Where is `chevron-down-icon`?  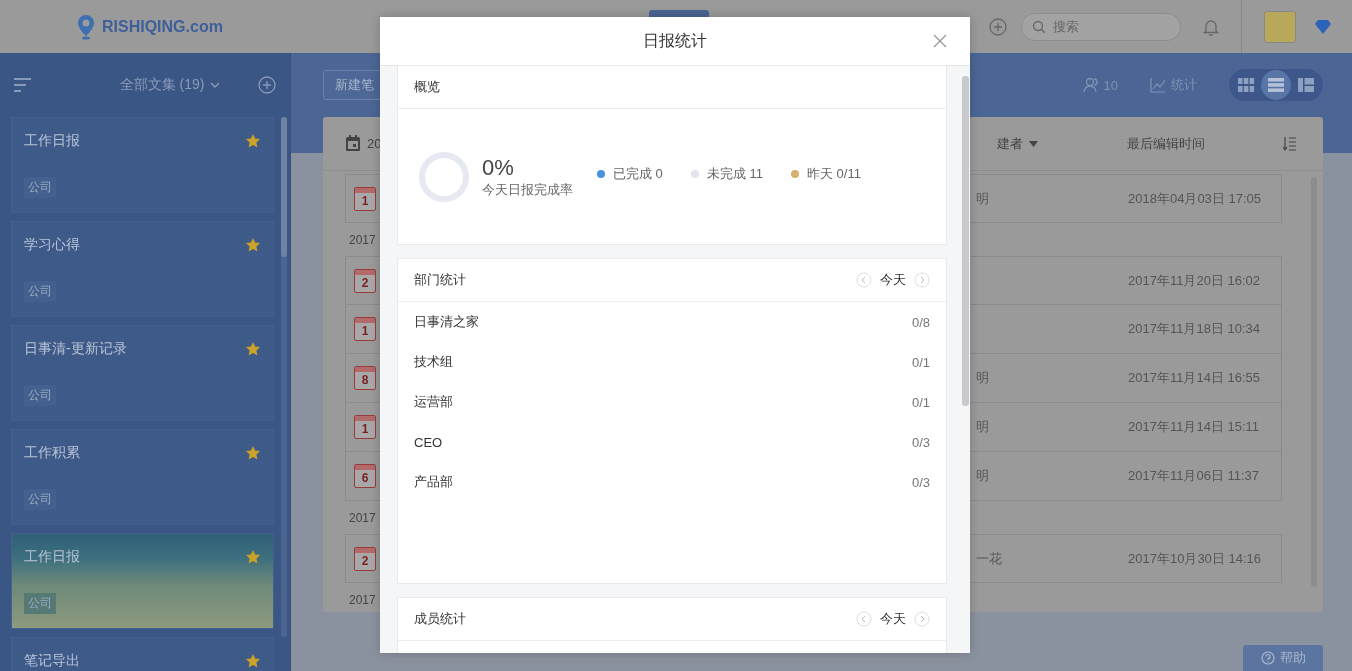
chevron-down-icon is located at coordinates (215, 85).